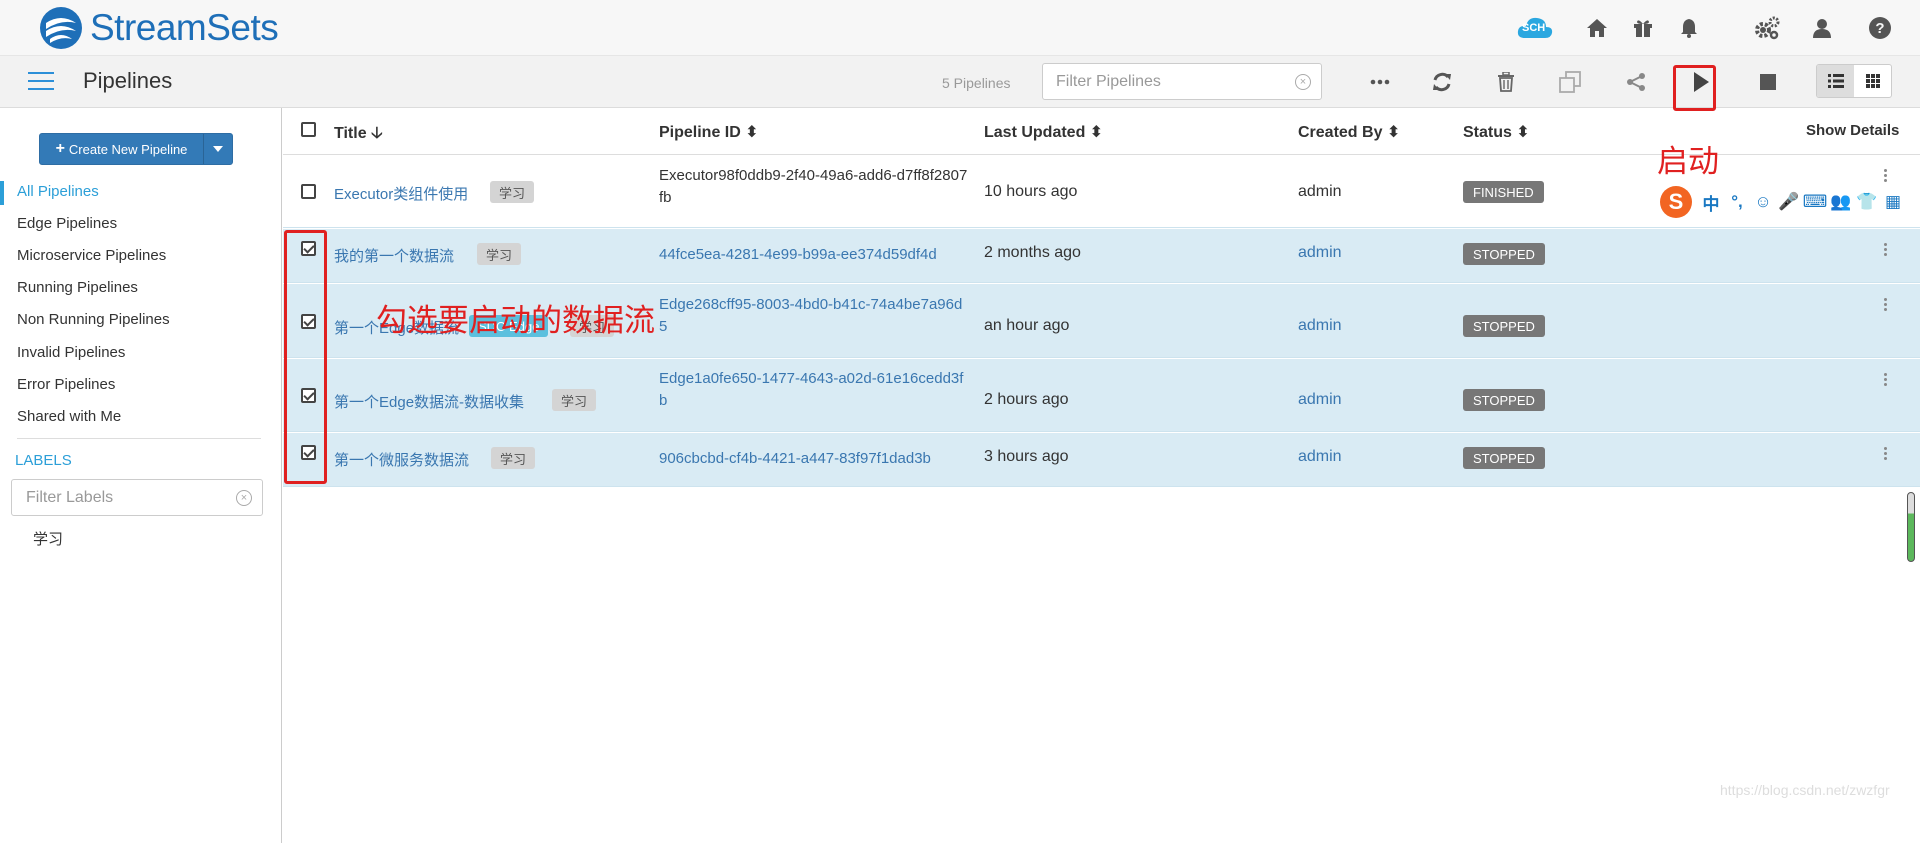  I want to click on gears-icon, so click(1767, 28).